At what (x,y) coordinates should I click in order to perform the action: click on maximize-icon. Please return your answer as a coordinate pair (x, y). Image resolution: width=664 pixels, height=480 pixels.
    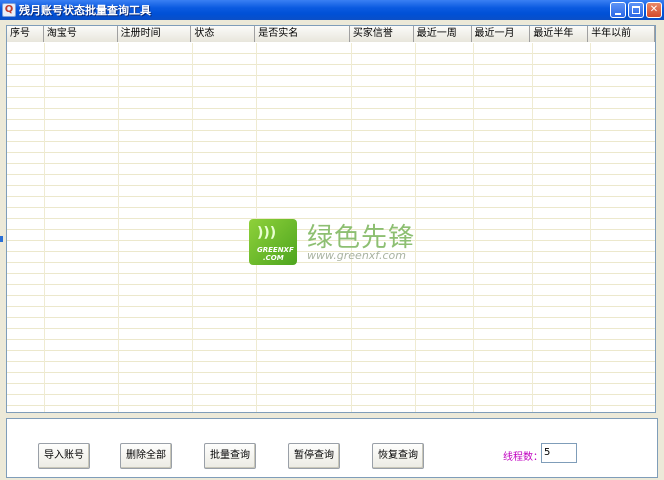
    Looking at the image, I should click on (636, 10).